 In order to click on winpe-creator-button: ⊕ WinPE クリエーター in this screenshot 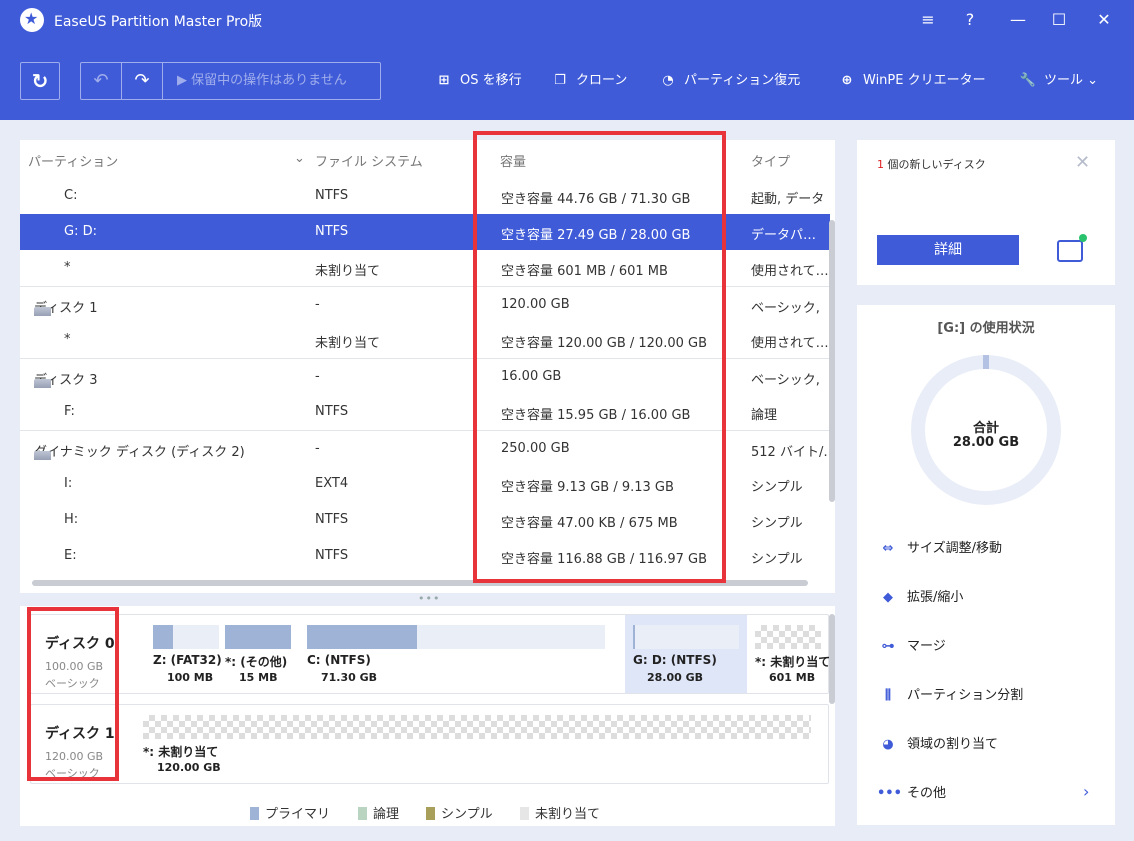, I will do `click(911, 81)`.